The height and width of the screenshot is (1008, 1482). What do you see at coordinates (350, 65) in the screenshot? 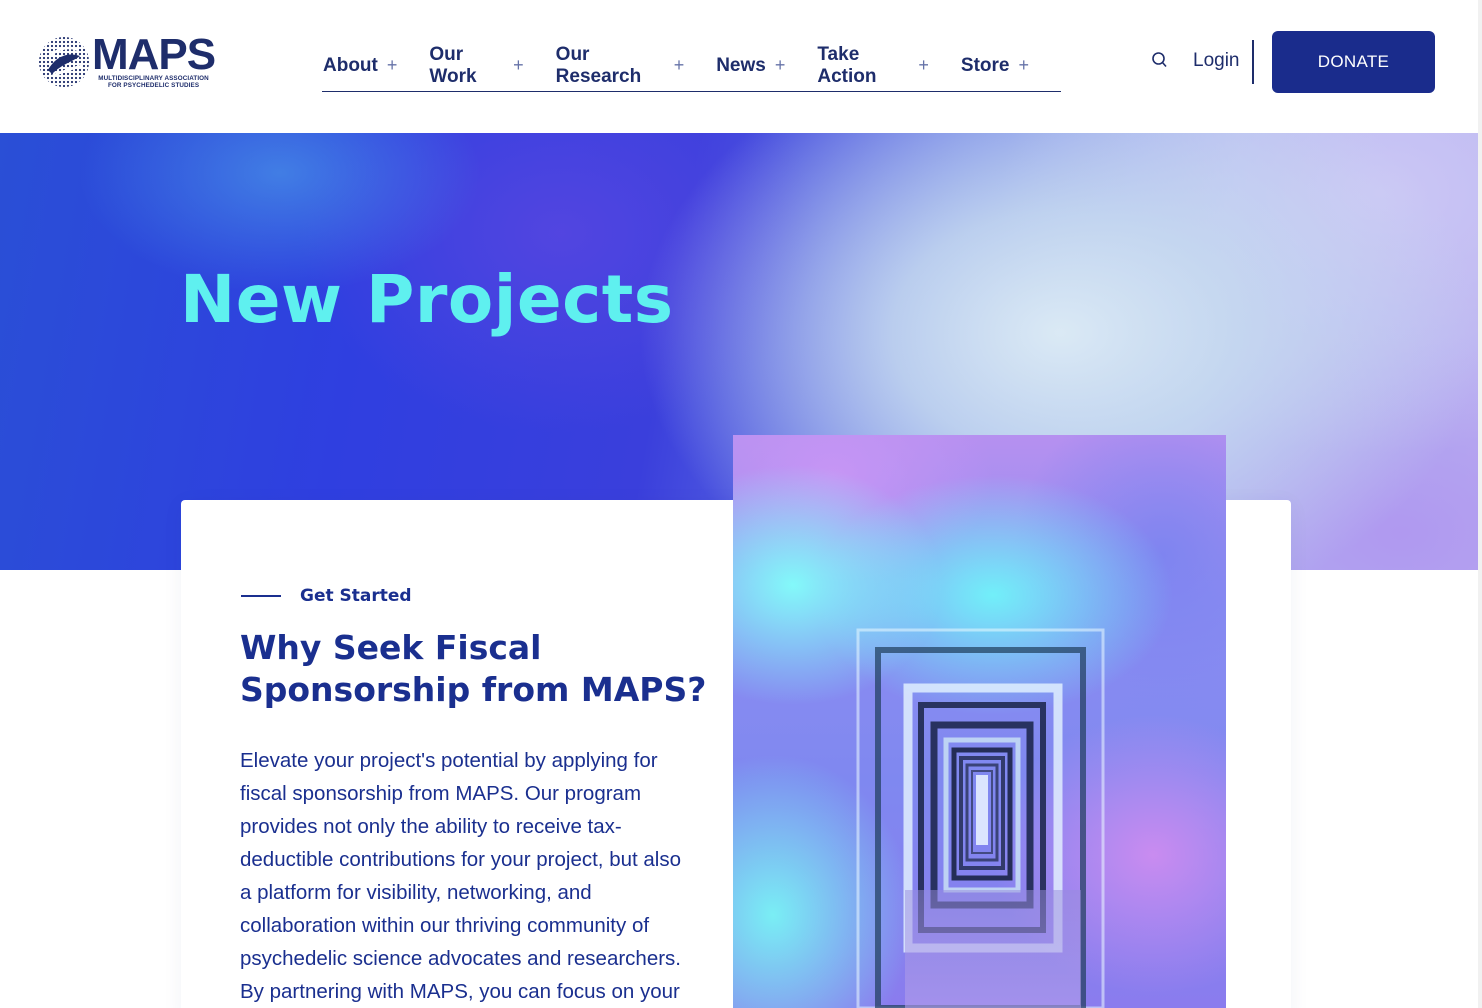
I see `nav-item-label: About` at bounding box center [350, 65].